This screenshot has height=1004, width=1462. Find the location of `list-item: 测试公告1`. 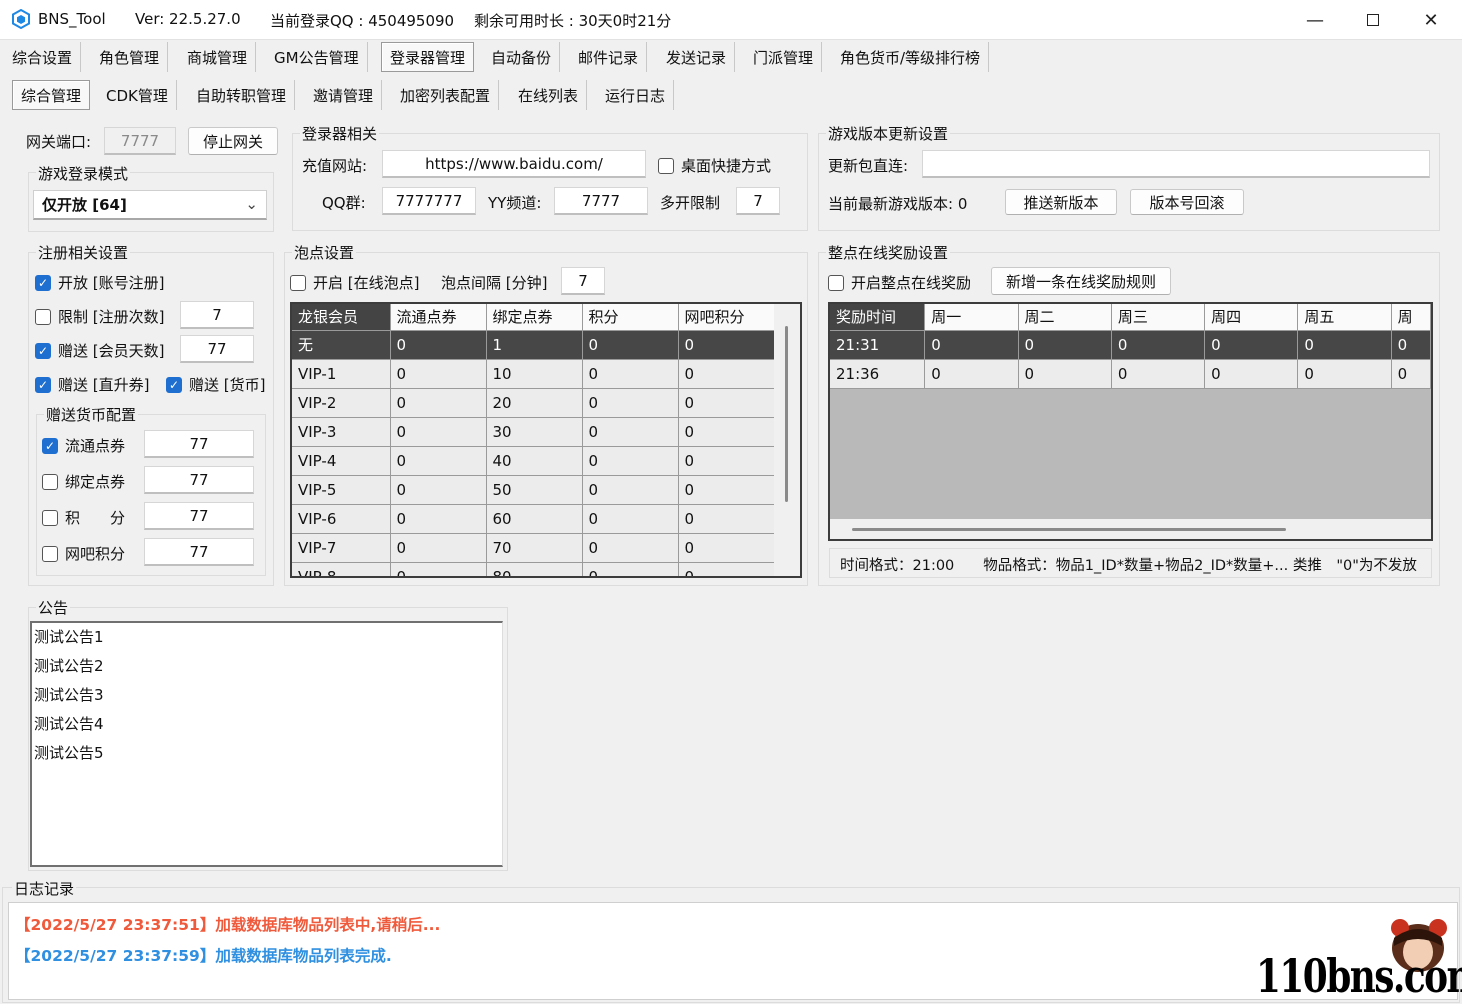

list-item: 测试公告1 is located at coordinates (267, 637).